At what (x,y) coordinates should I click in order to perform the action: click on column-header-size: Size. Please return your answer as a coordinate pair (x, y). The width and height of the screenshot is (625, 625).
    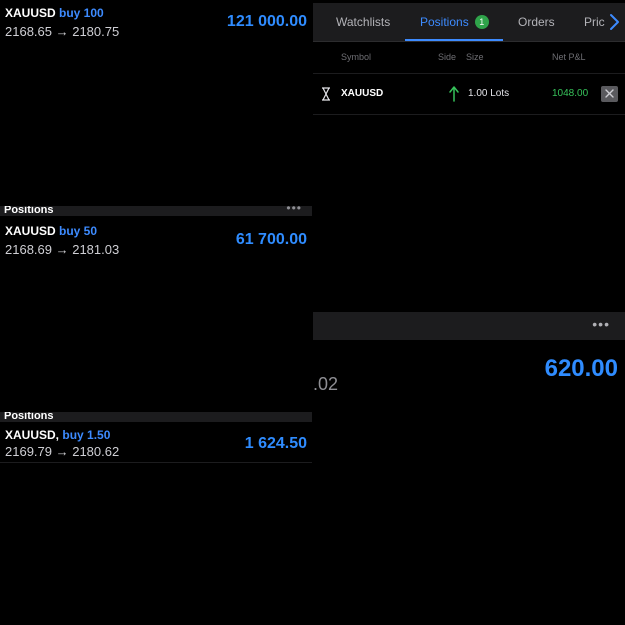
    Looking at the image, I should click on (475, 57).